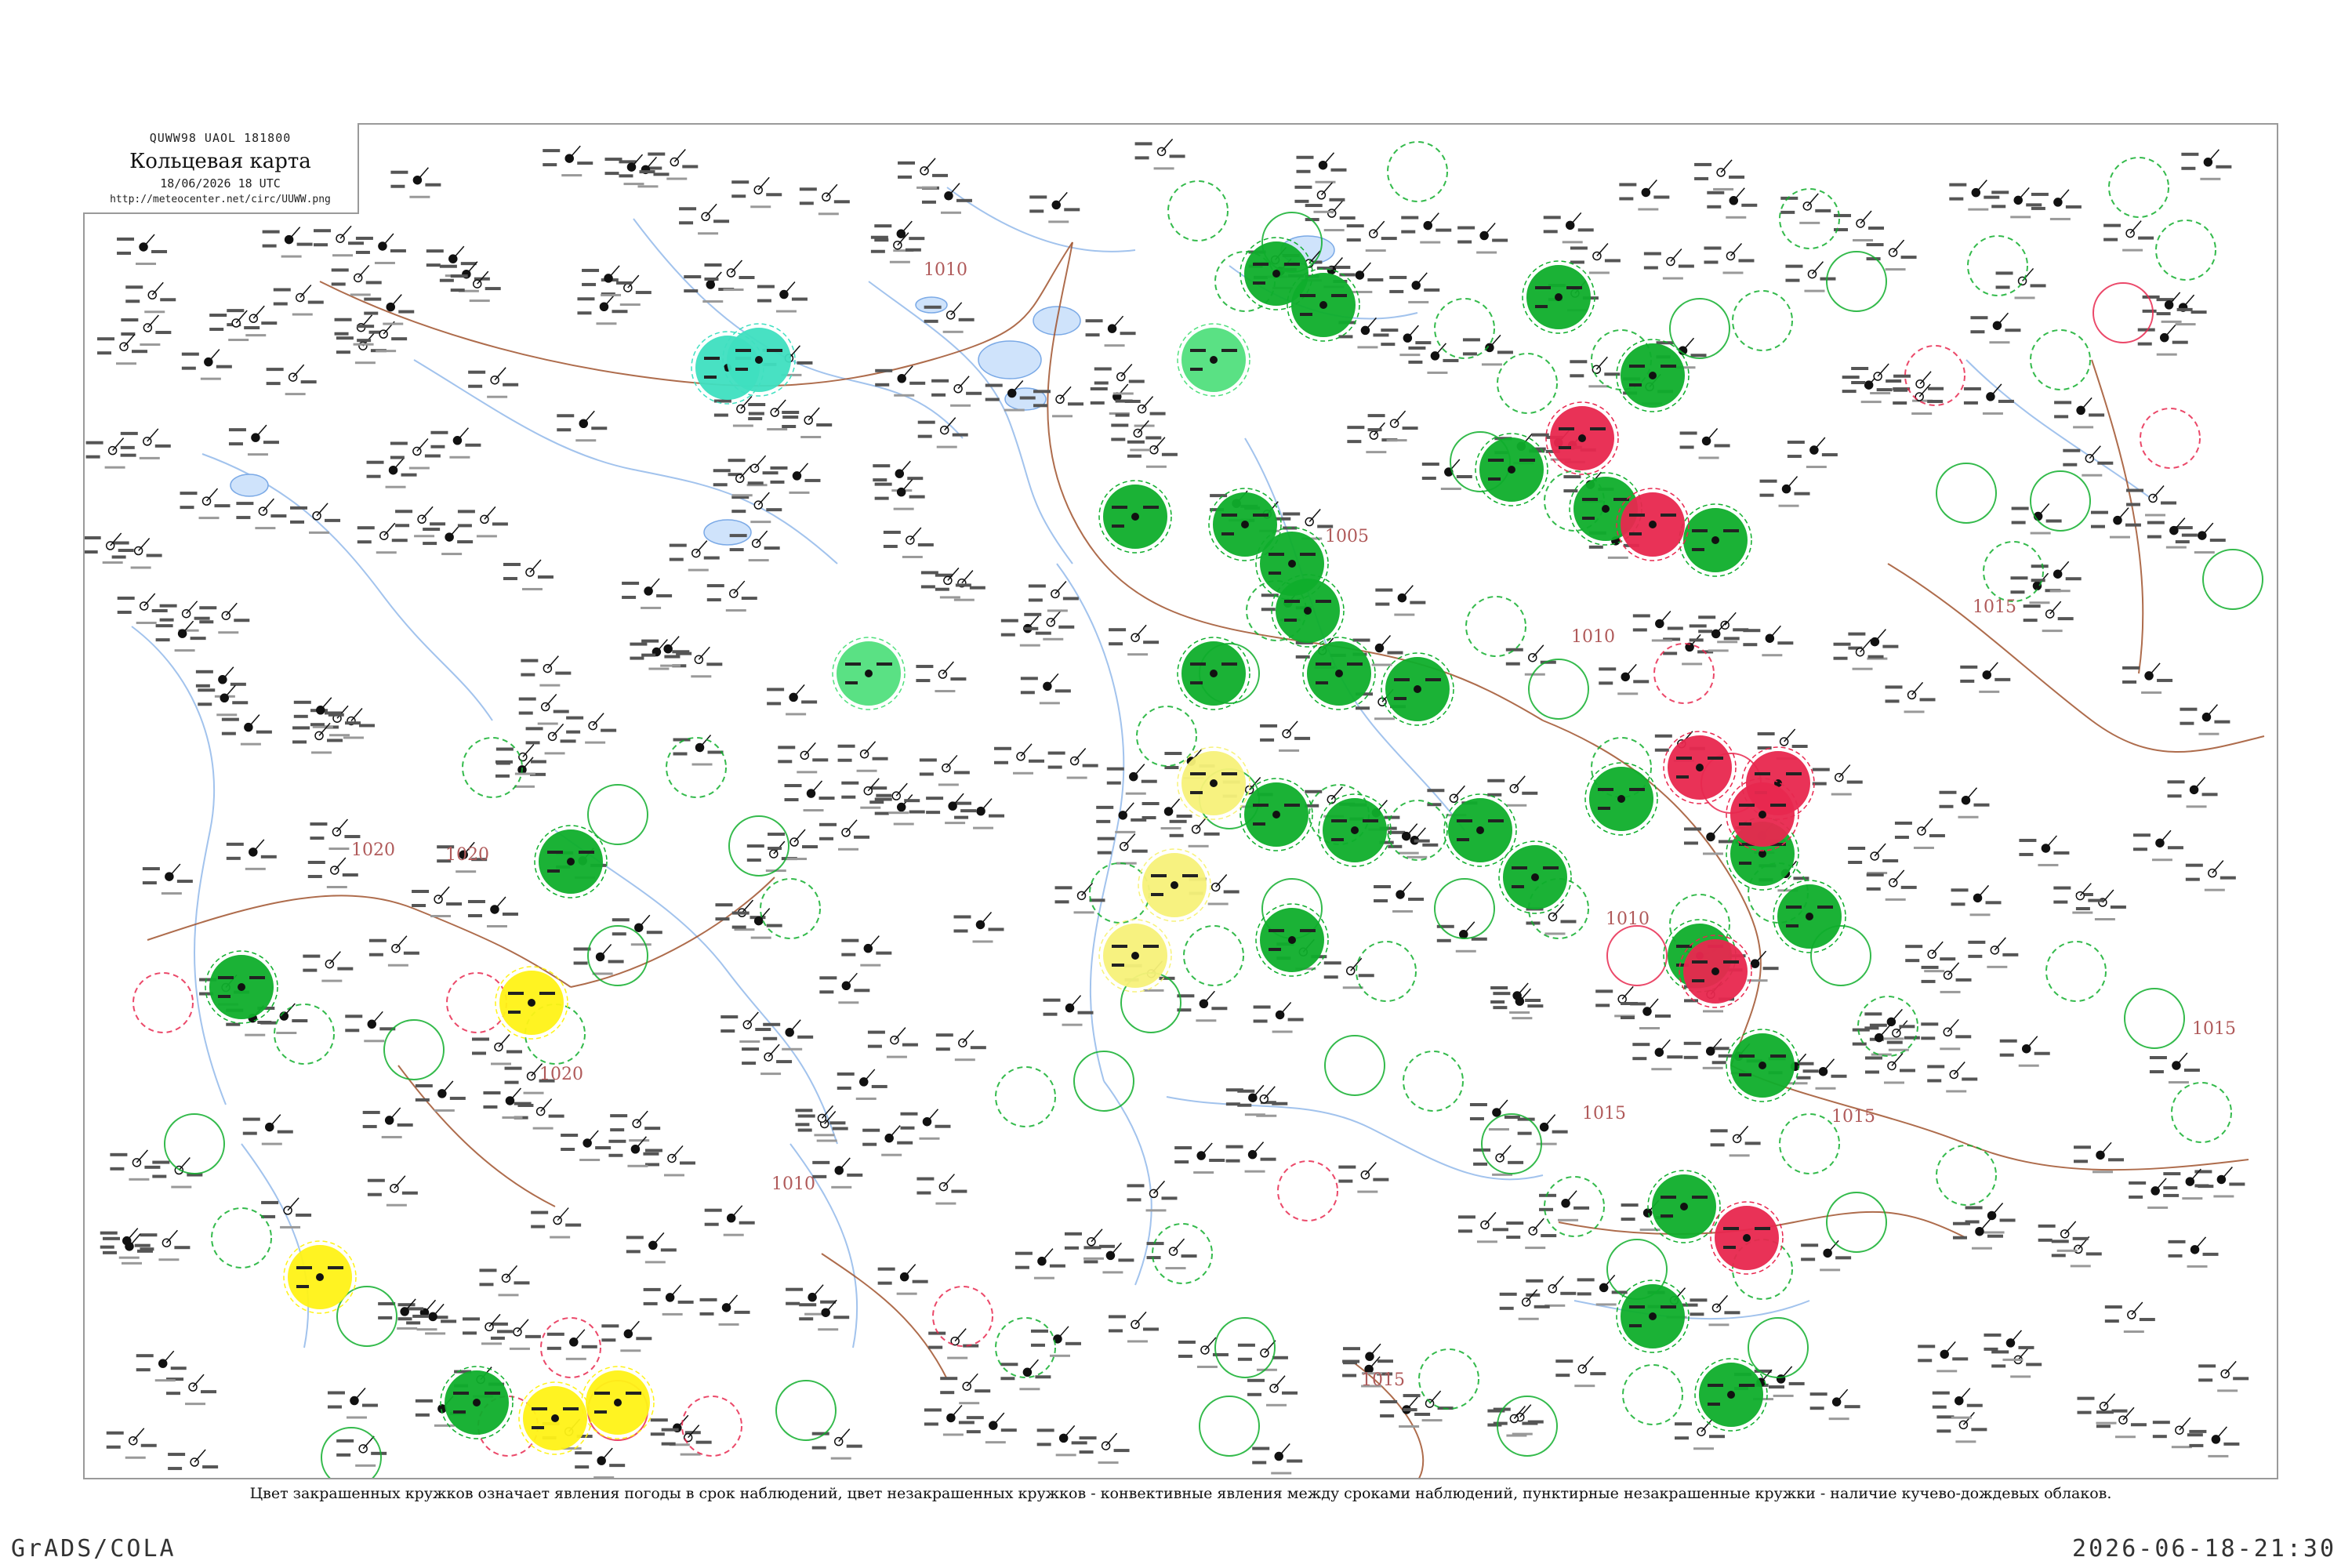 This screenshot has height=1568, width=2352. I want to click on green-weather-circle, so click(1323, 305).